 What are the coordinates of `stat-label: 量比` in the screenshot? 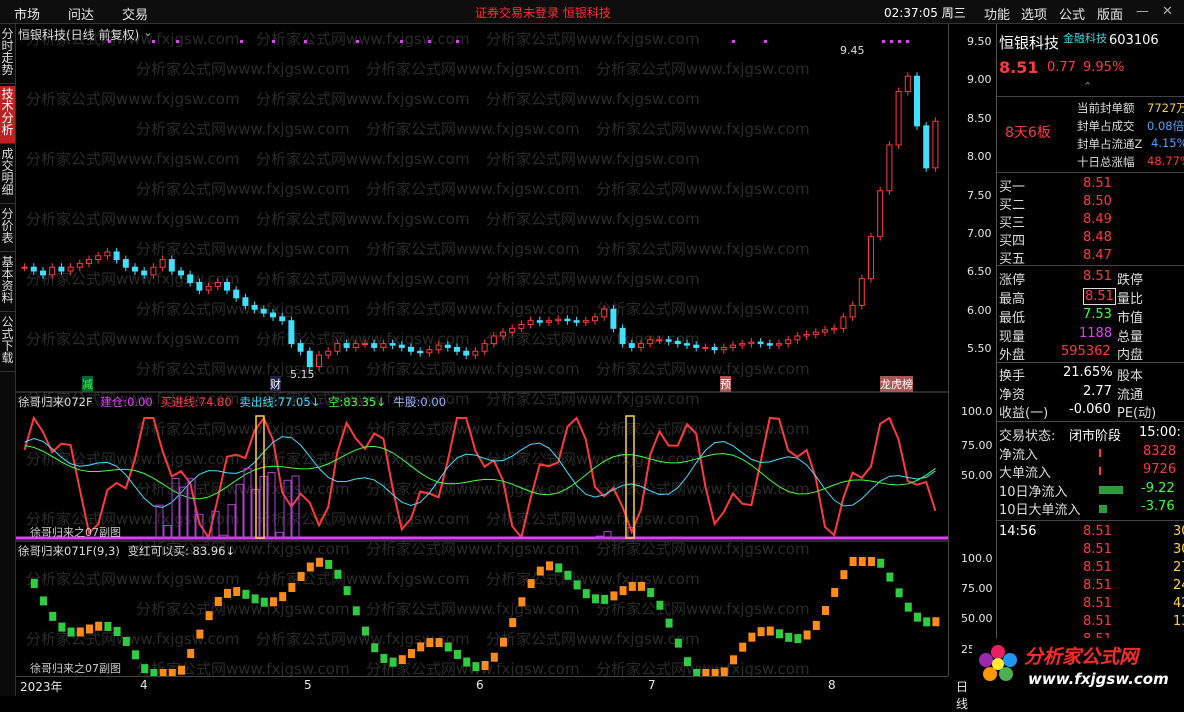 It's located at (1130, 297).